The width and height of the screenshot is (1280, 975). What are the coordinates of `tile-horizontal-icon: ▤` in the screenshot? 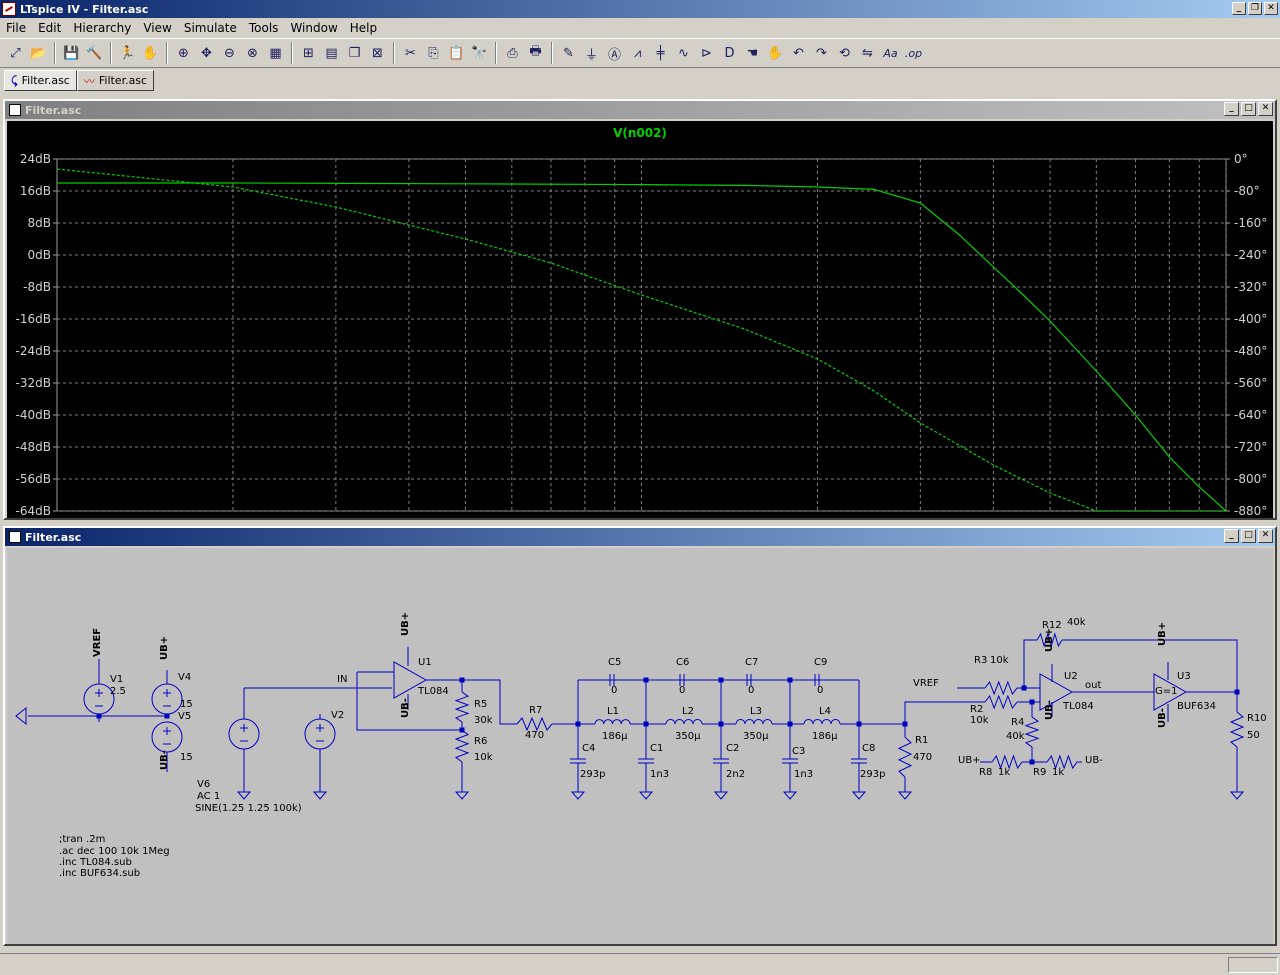 It's located at (331, 53).